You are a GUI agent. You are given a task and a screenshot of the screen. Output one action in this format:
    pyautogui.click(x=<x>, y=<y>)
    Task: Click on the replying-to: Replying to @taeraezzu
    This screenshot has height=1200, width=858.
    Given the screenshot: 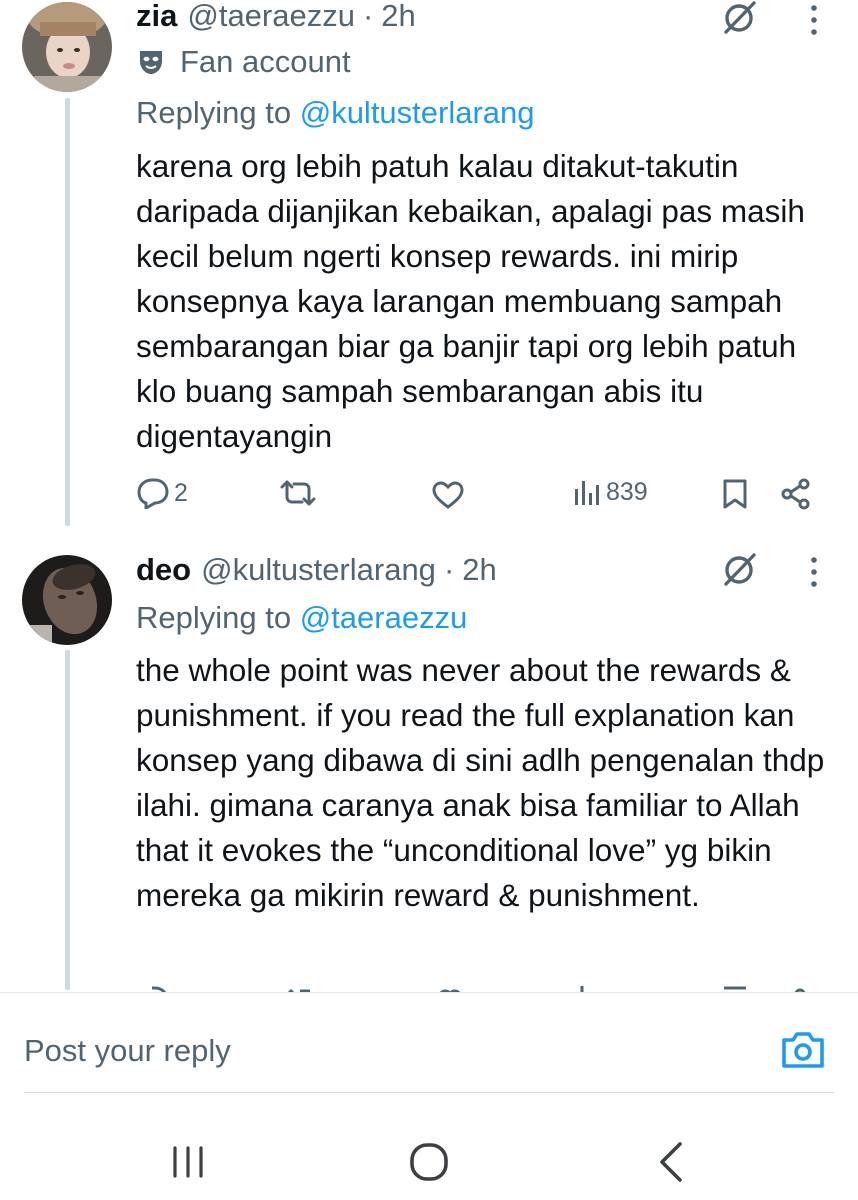 What is the action you would take?
    pyautogui.click(x=301, y=618)
    